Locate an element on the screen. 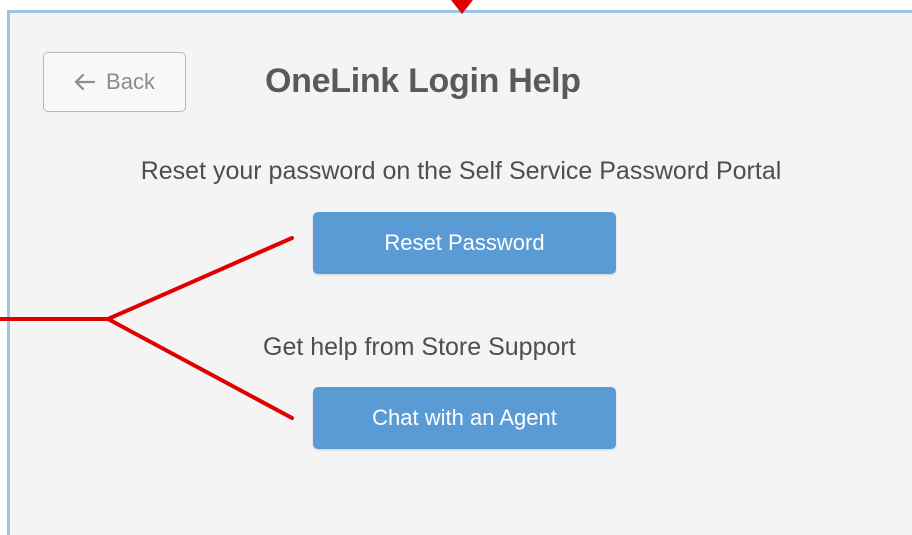 The image size is (912, 535). store-support-description: Get help from Store Support is located at coordinates (419, 347).